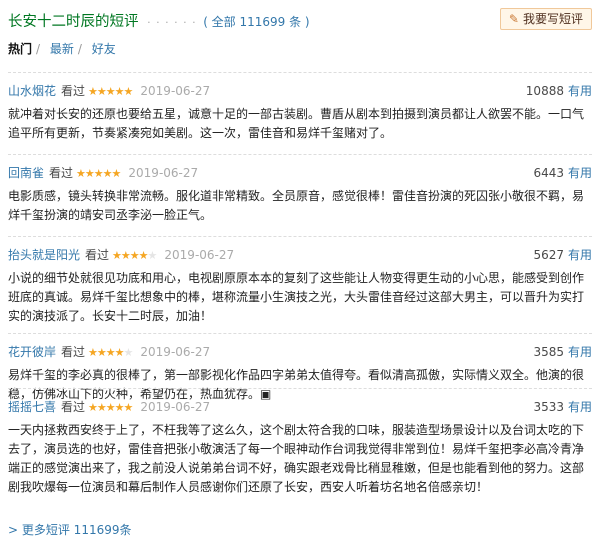  What do you see at coordinates (32, 352) in the screenshot?
I see `review-user-link: 花开彼岸` at bounding box center [32, 352].